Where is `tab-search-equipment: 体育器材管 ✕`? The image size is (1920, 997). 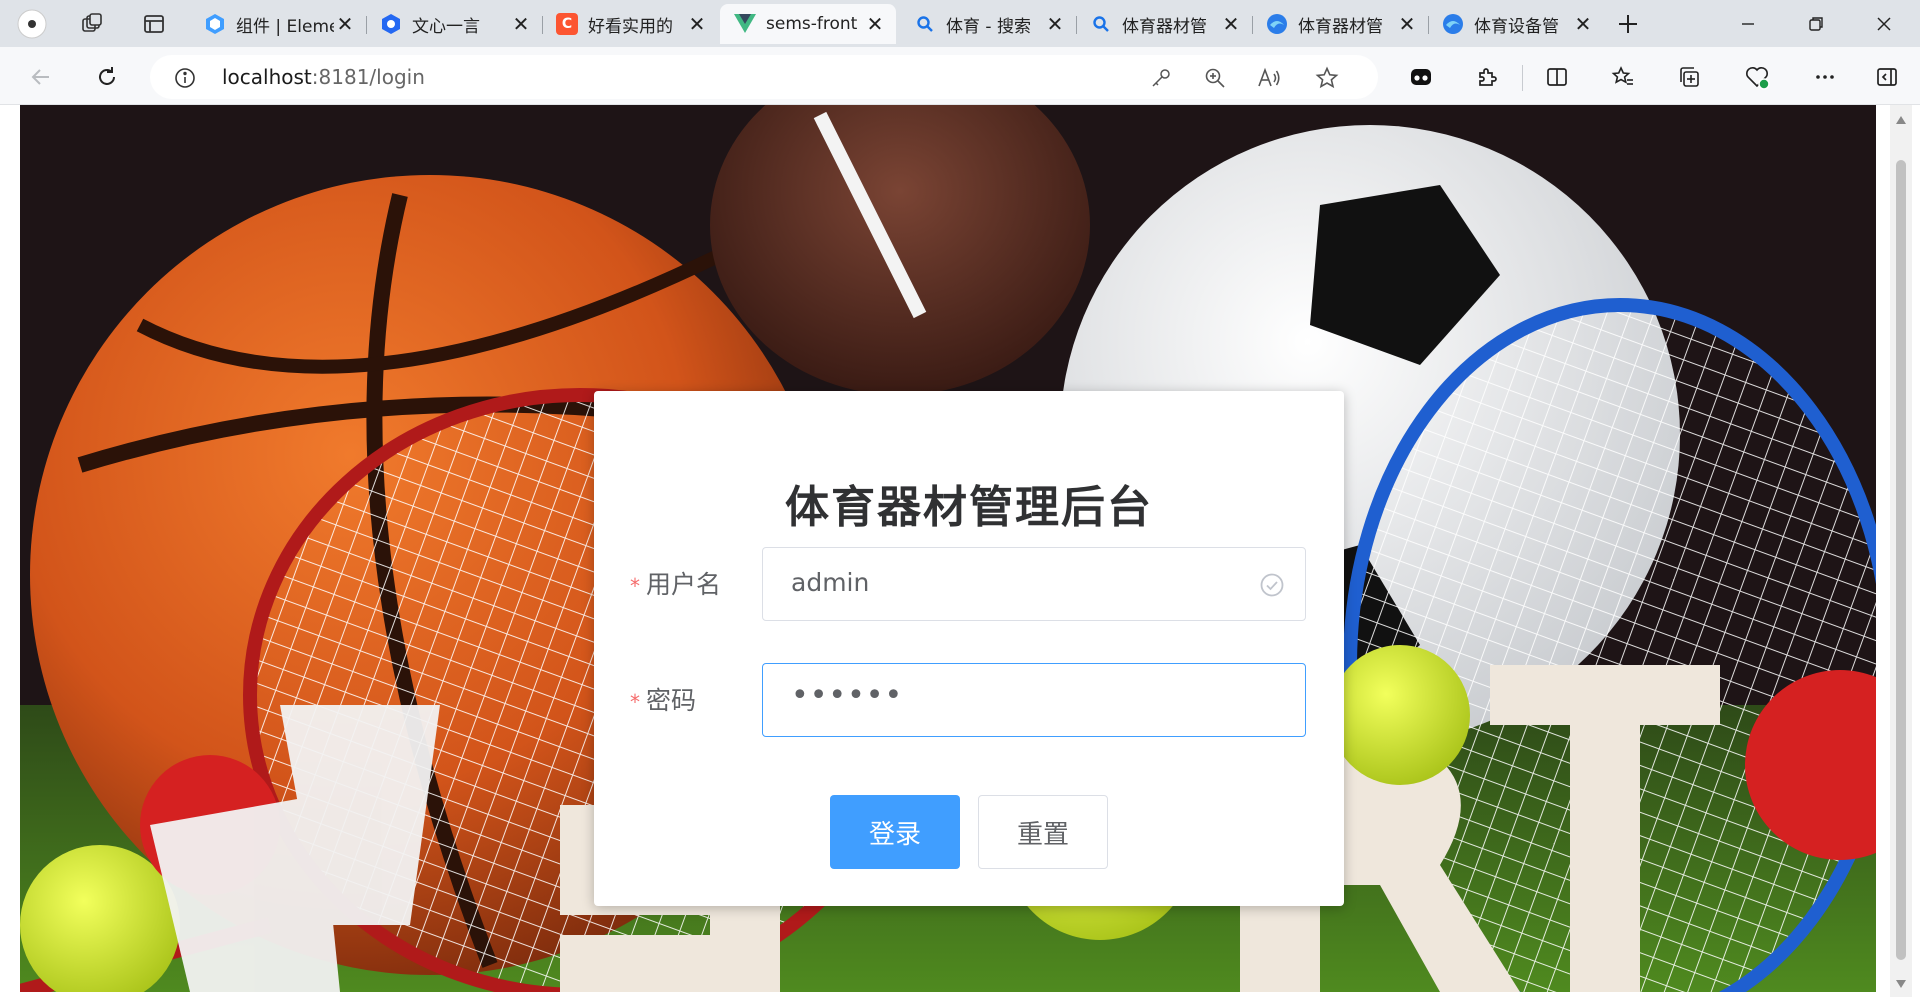
tab-search-equipment: 体育器材管 ✕ is located at coordinates (1164, 24).